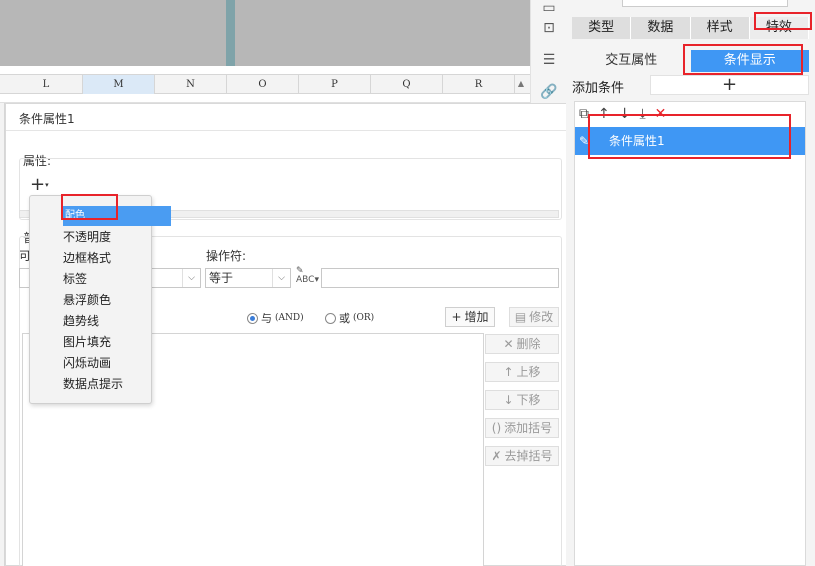 Image resolution: width=815 pixels, height=566 pixels. What do you see at coordinates (191, 84) in the screenshot?
I see `column-header-cell: N` at bounding box center [191, 84].